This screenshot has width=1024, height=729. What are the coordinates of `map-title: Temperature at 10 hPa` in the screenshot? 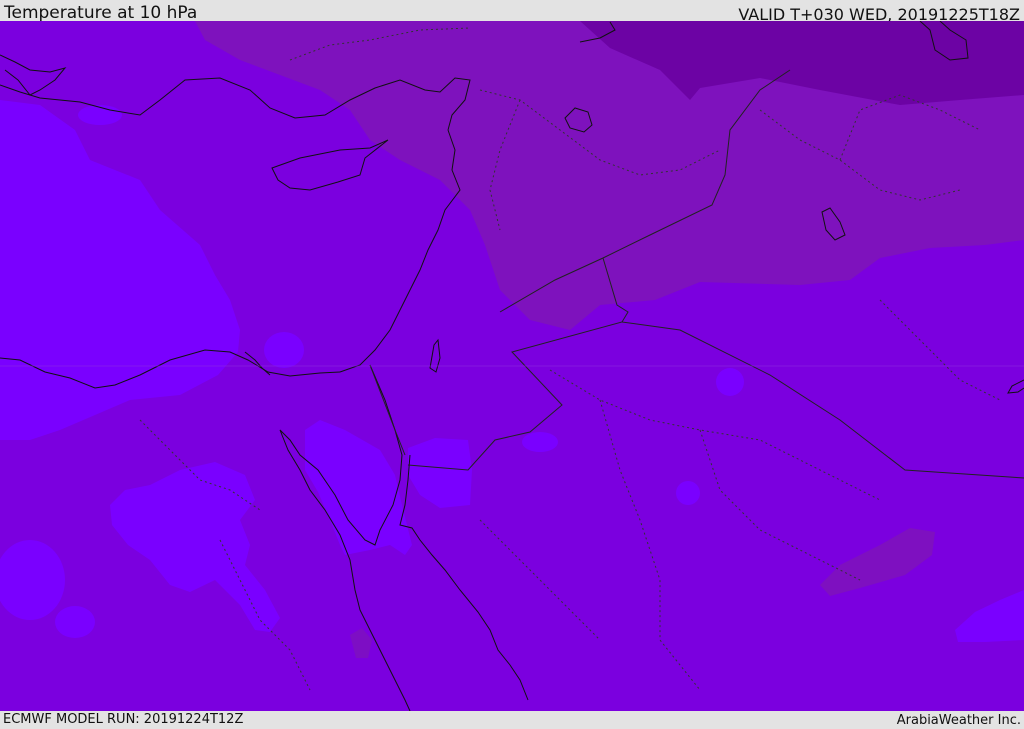 It's located at (101, 13).